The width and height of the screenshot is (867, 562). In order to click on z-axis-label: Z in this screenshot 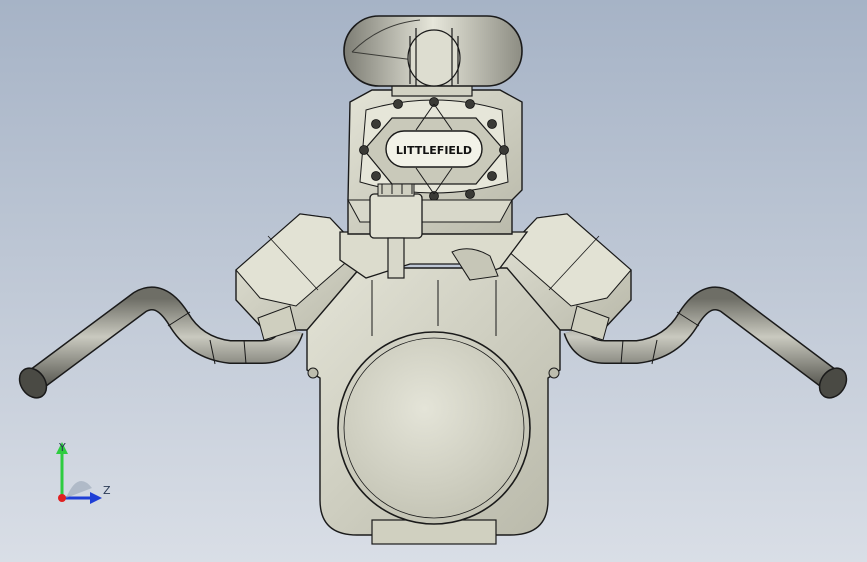, I will do `click(107, 490)`.